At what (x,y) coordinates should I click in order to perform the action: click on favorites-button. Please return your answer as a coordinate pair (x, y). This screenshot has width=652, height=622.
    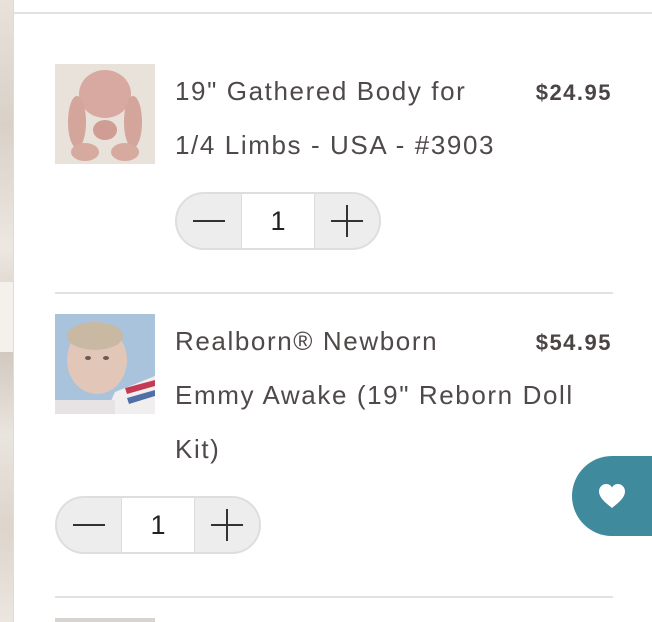
    Looking at the image, I should click on (612, 496).